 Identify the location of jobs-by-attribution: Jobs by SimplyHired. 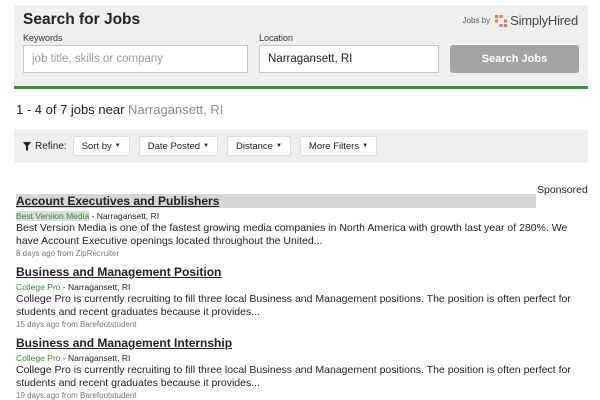
(520, 20).